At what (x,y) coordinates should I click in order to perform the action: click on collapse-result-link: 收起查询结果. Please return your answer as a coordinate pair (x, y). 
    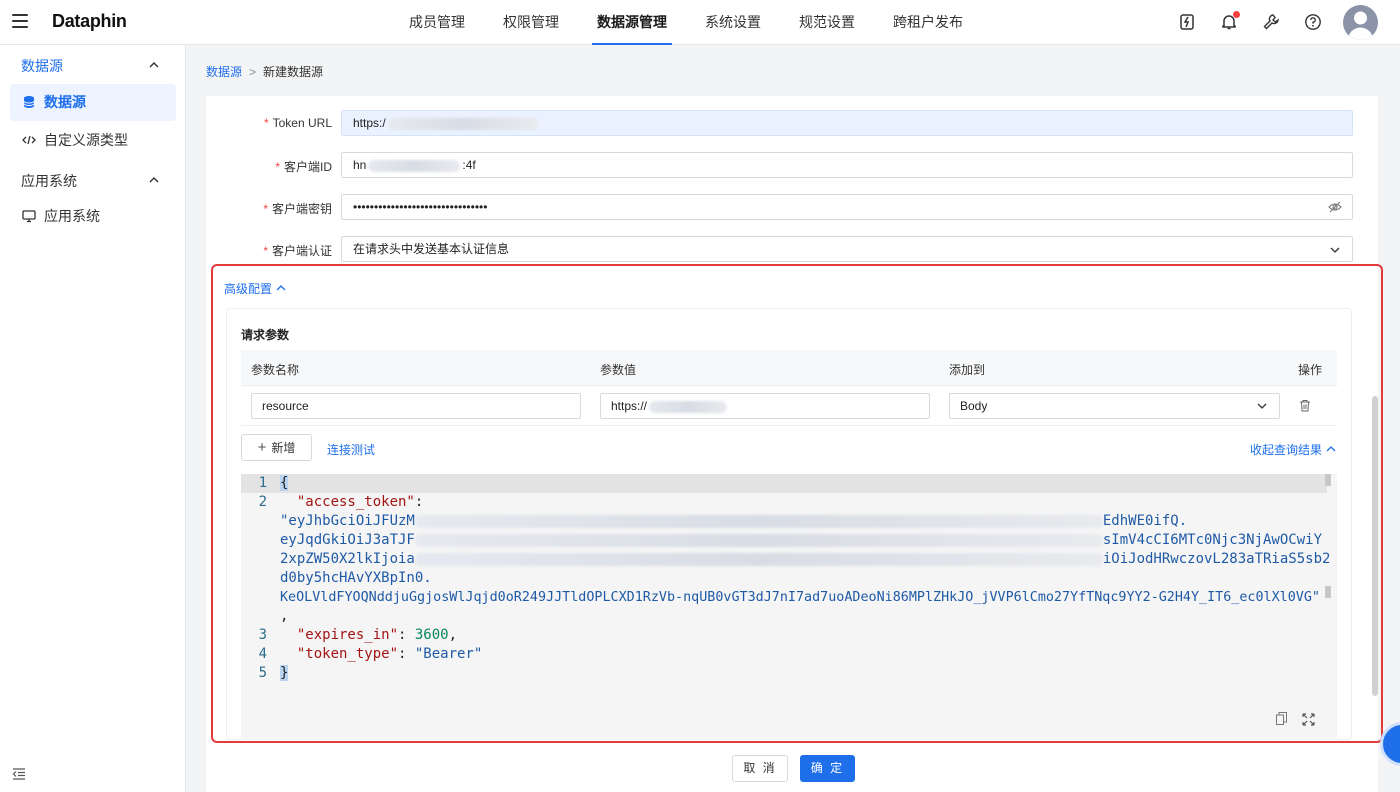
    Looking at the image, I should click on (1293, 449).